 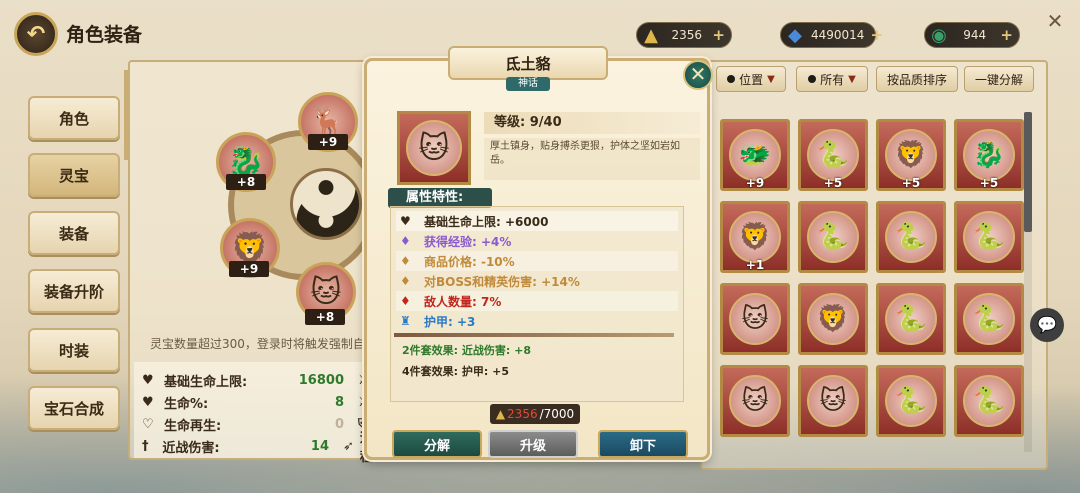 What do you see at coordinates (263, 448) in the screenshot?
I see `stat-row: † 近战伤害: 14 ➶ 远程` at bounding box center [263, 448].